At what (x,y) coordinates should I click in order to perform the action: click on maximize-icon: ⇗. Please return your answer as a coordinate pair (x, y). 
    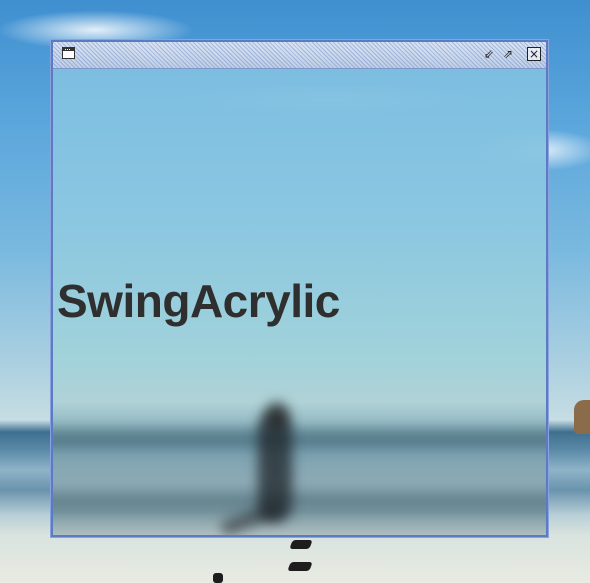
    Looking at the image, I should click on (508, 54).